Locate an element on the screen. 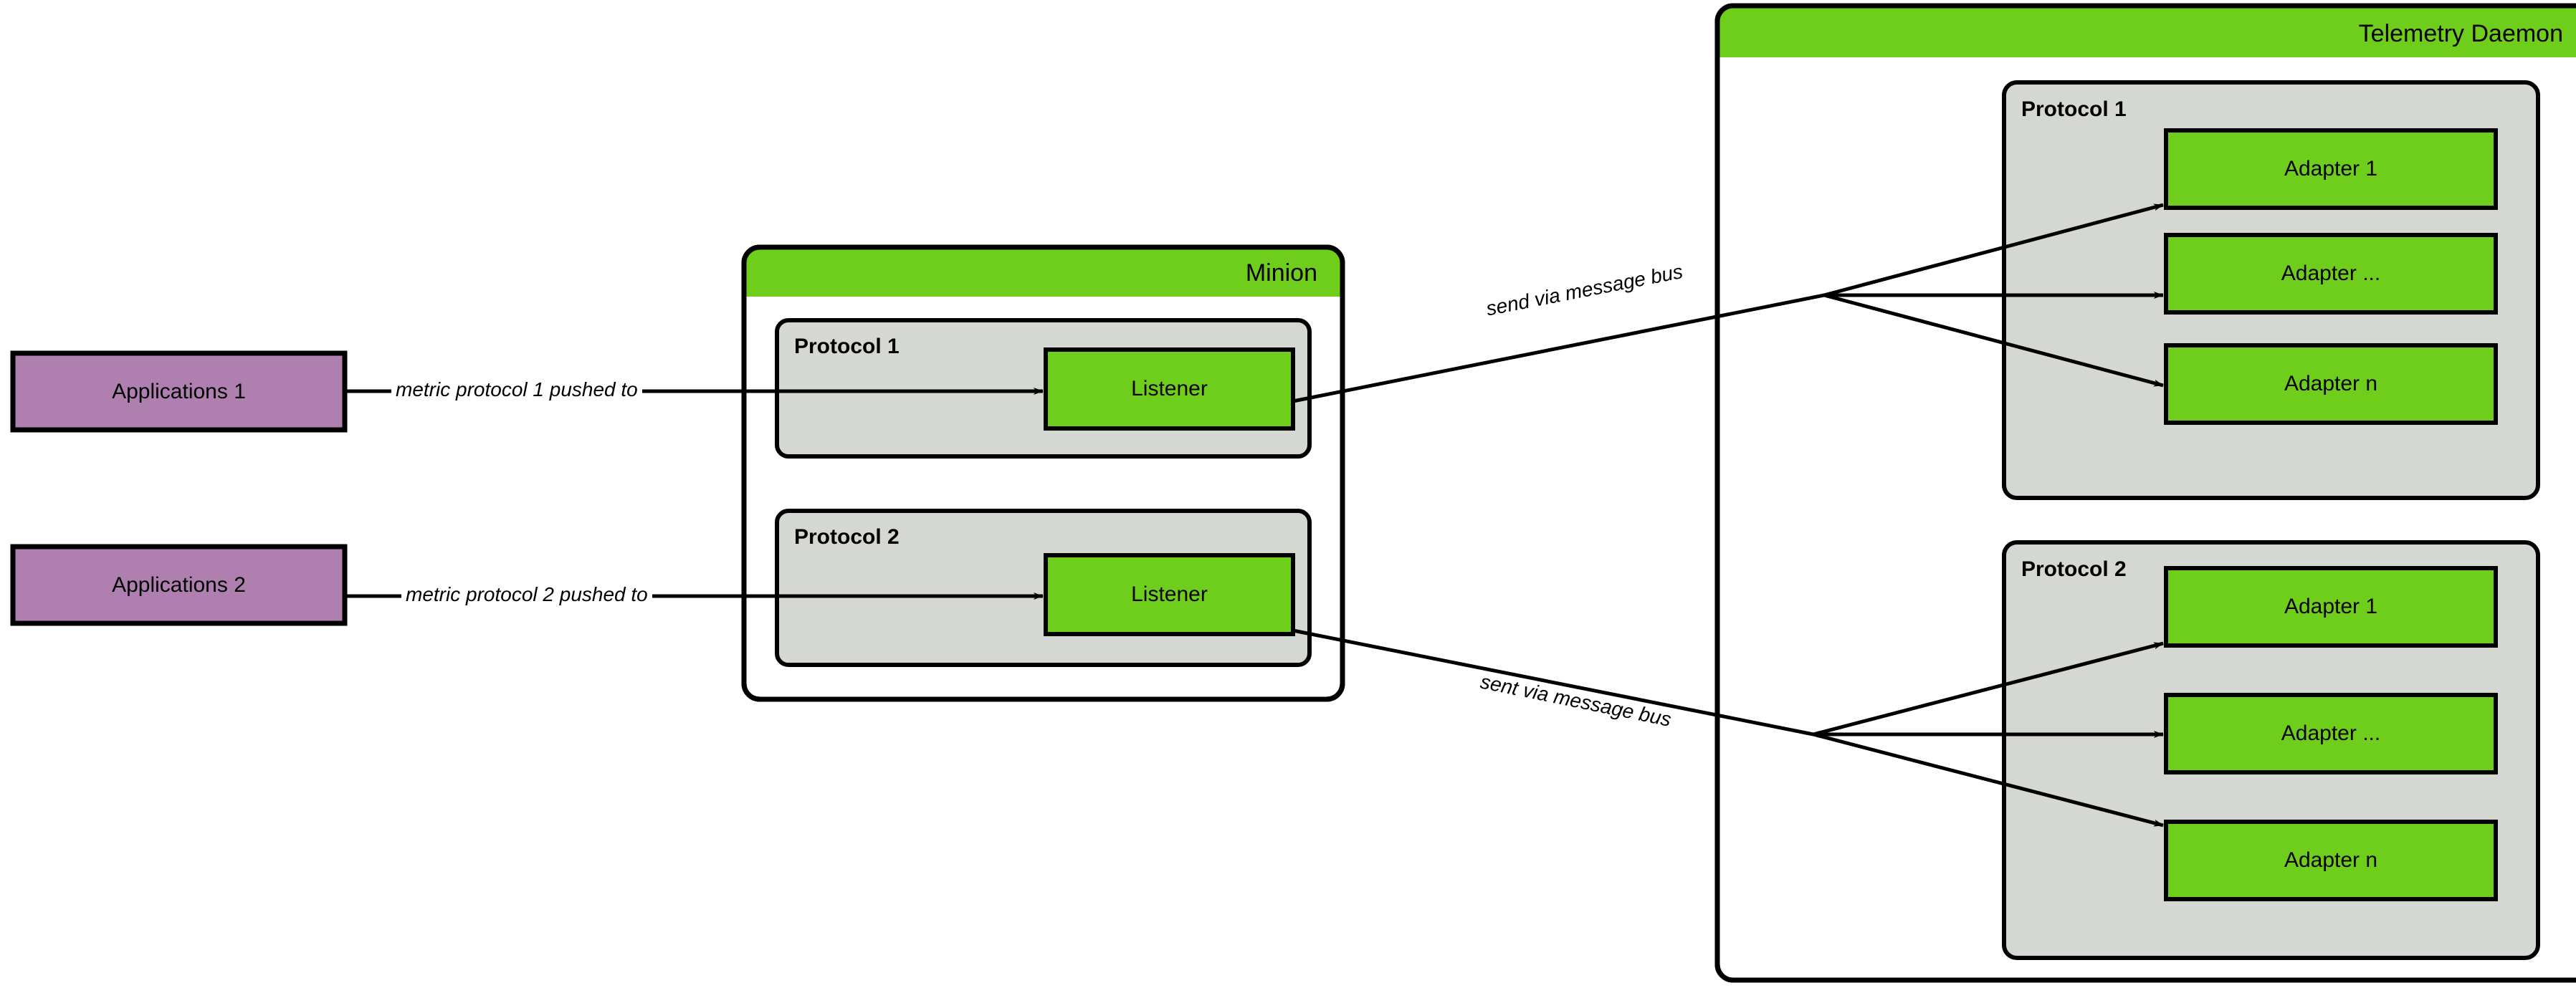  telemetry-daemon-header-fill is located at coordinates (2146, 31).